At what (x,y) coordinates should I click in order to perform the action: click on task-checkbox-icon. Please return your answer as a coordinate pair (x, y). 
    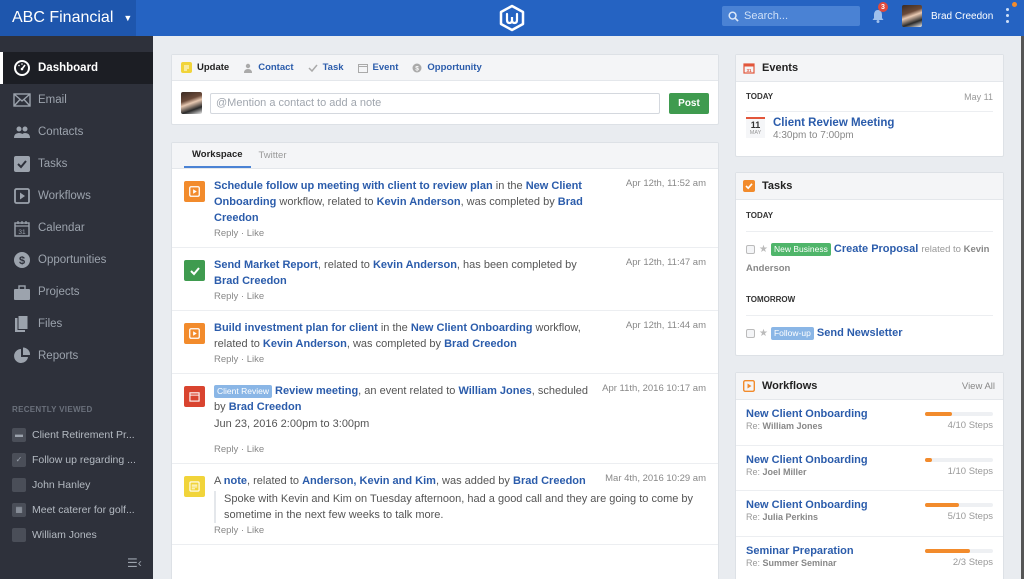
    Looking at the image, I should click on (749, 186).